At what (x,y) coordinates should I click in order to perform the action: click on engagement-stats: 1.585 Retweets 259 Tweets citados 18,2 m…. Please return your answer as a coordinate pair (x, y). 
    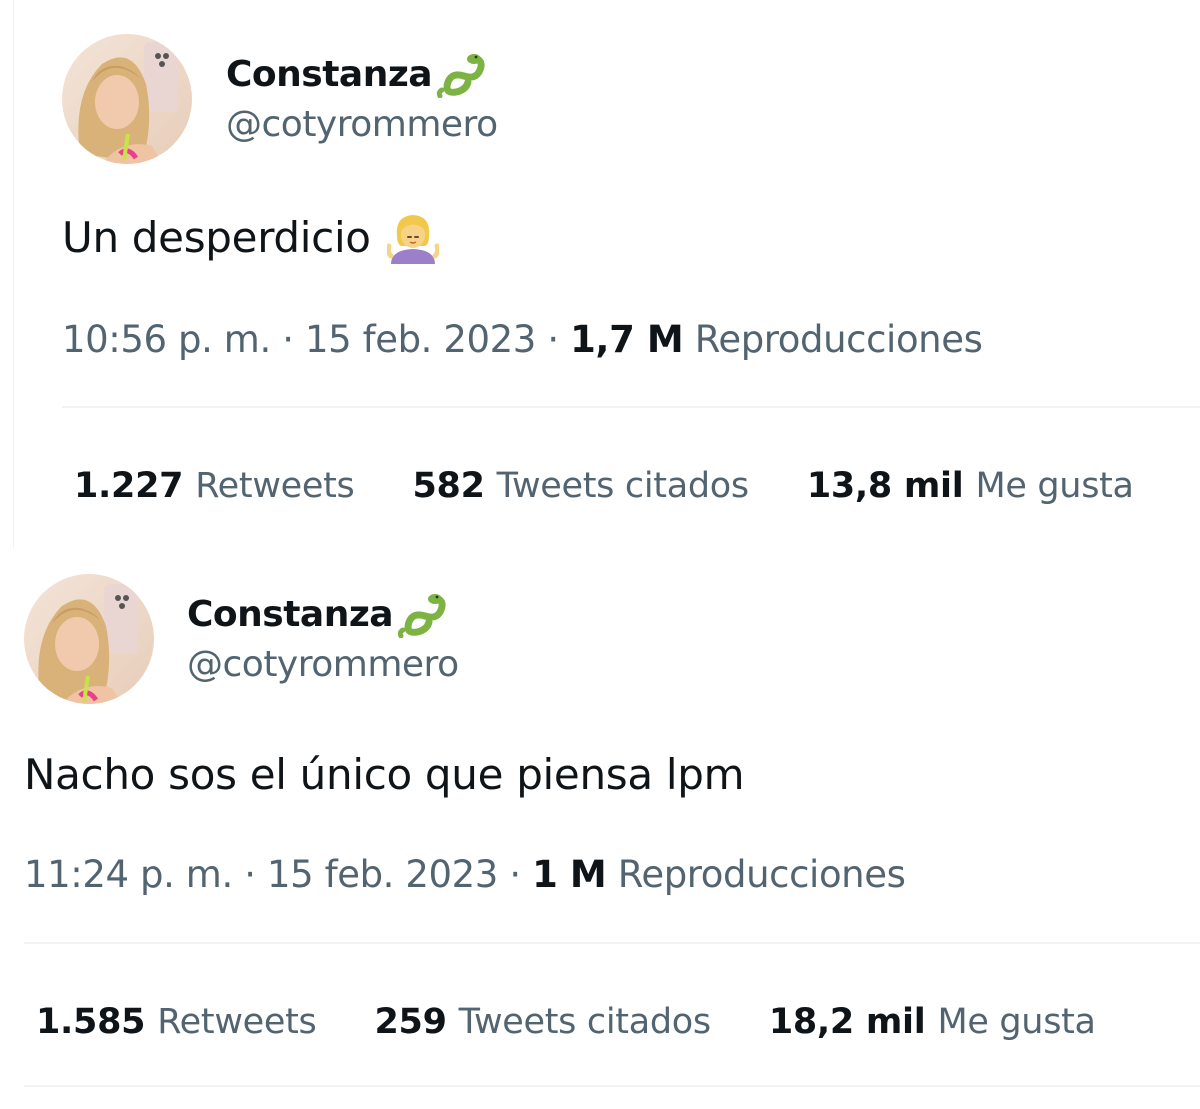
    Looking at the image, I should click on (566, 1022).